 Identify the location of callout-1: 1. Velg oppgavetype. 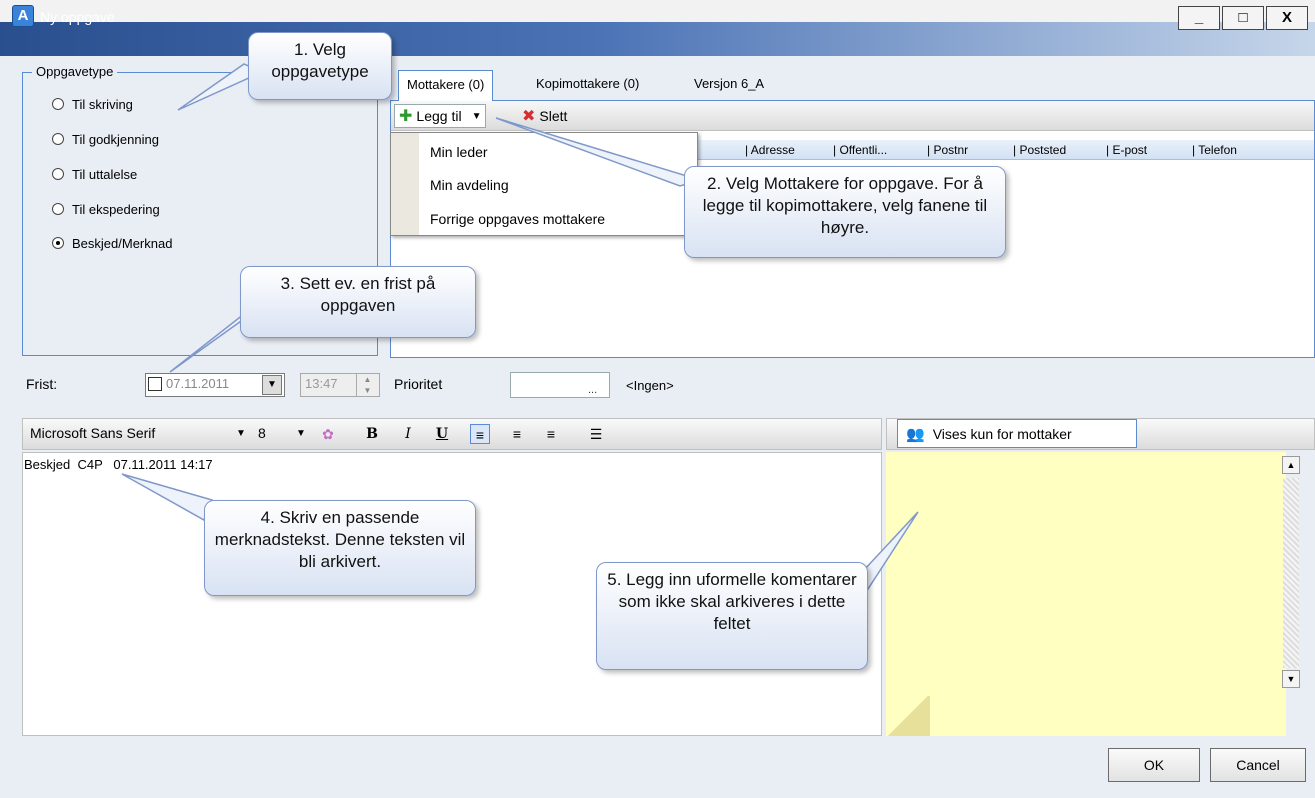
(320, 66).